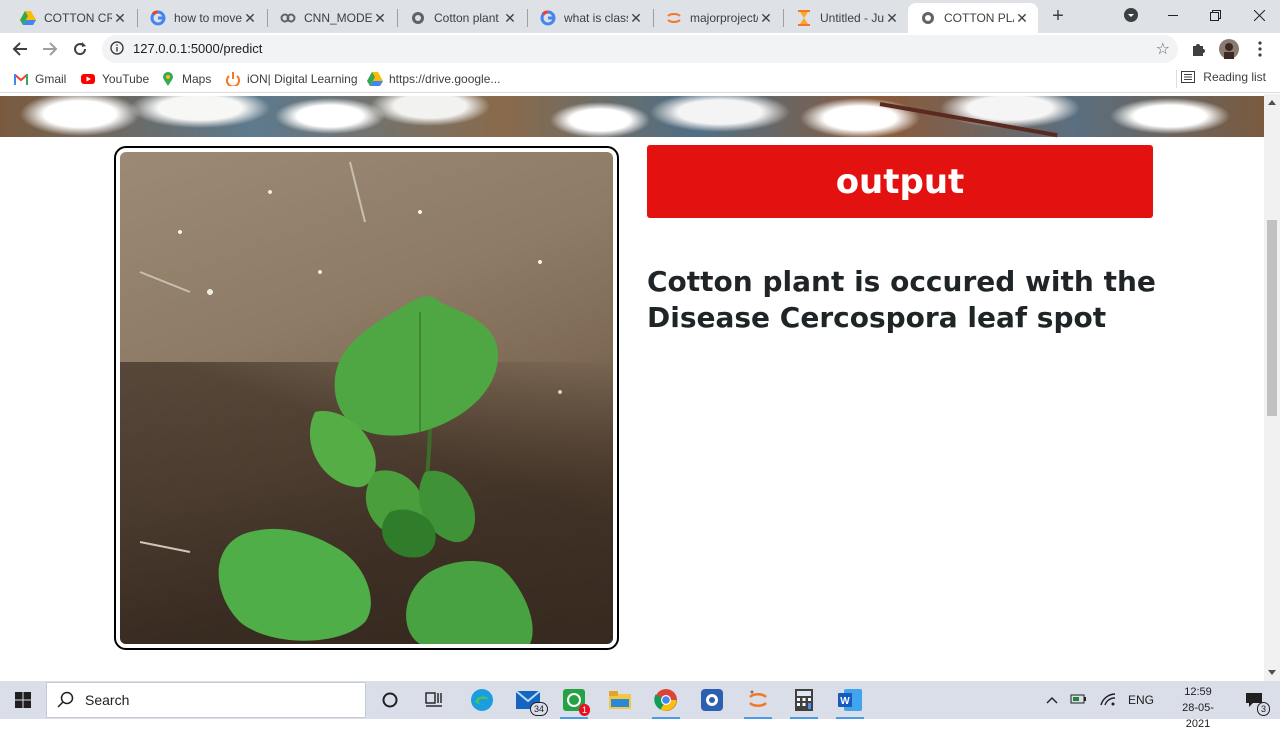 The width and height of the screenshot is (1280, 732). Describe the element at coordinates (877, 317) in the screenshot. I see `result-line-2: Disease Cercospora leaf spot` at that location.